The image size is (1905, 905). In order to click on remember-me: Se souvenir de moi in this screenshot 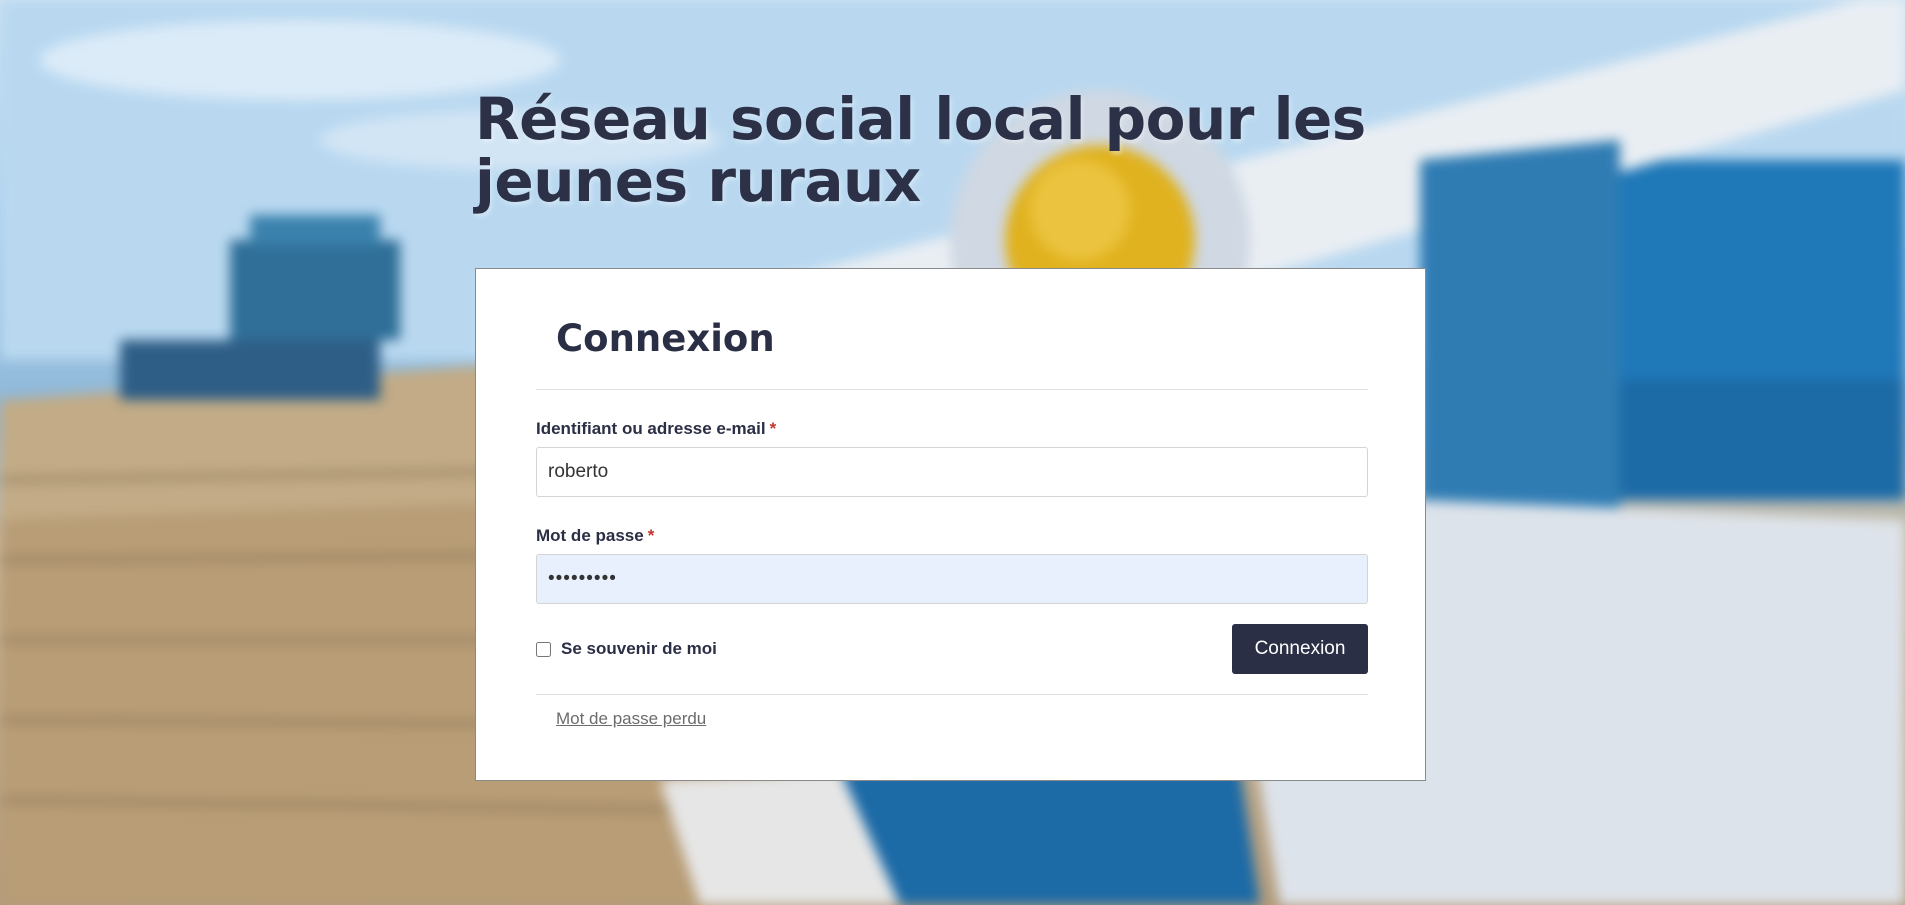, I will do `click(626, 649)`.